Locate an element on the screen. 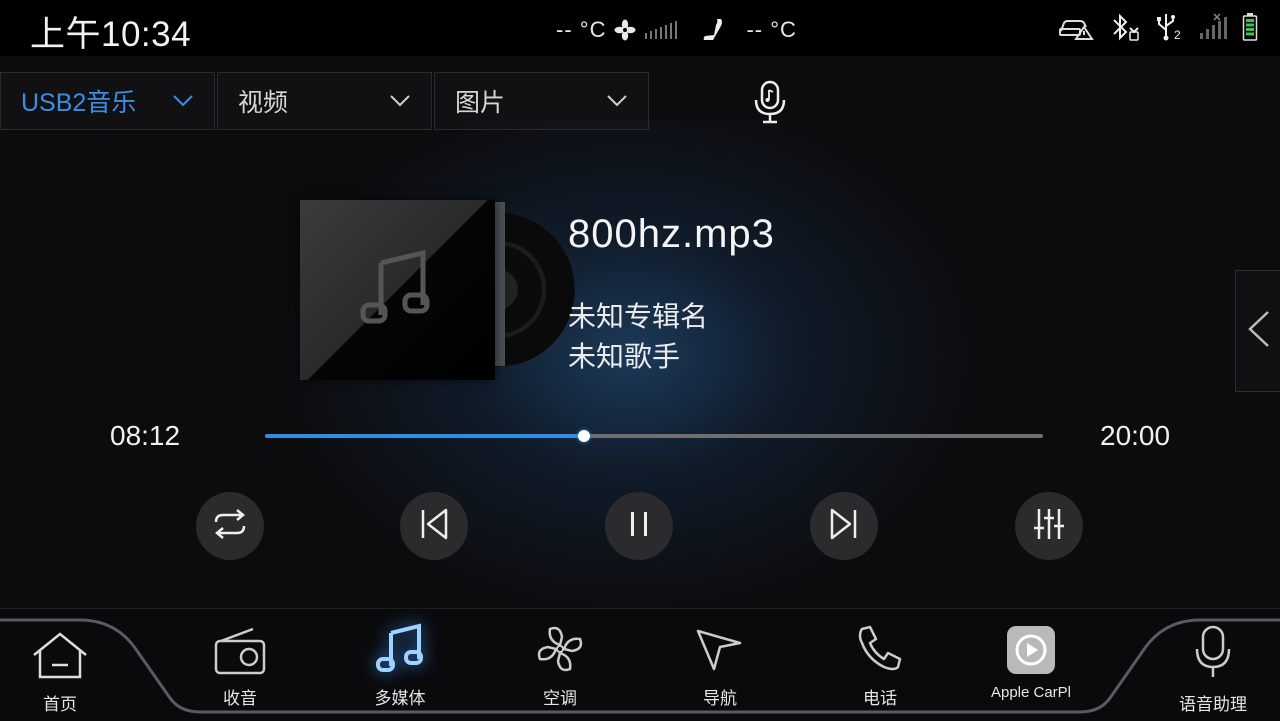  dock-navigation: 导航 is located at coordinates (720, 666).